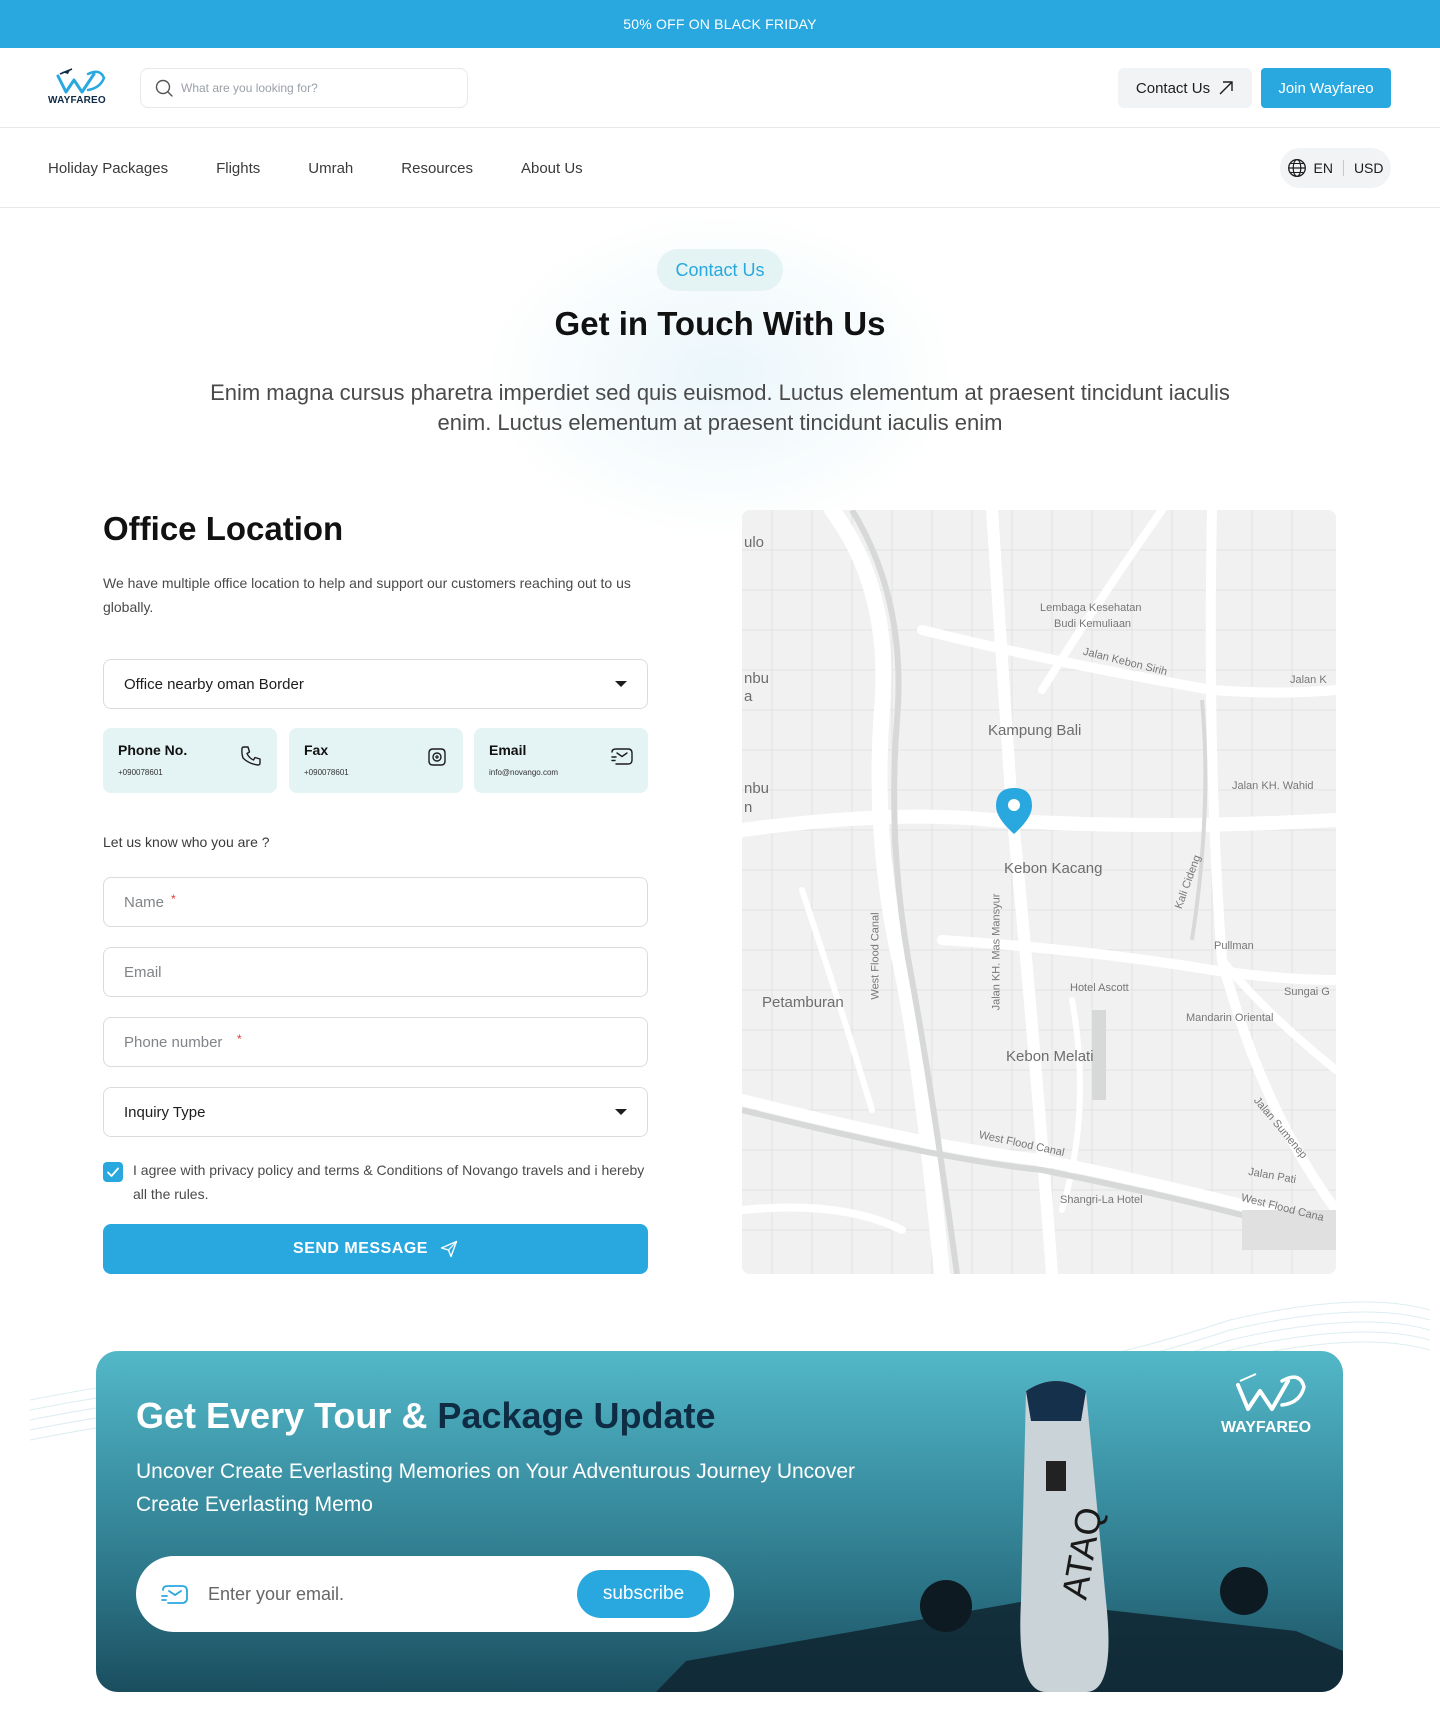 This screenshot has width=1440, height=1720. I want to click on page-title: Get in Touch With Us, so click(720, 323).